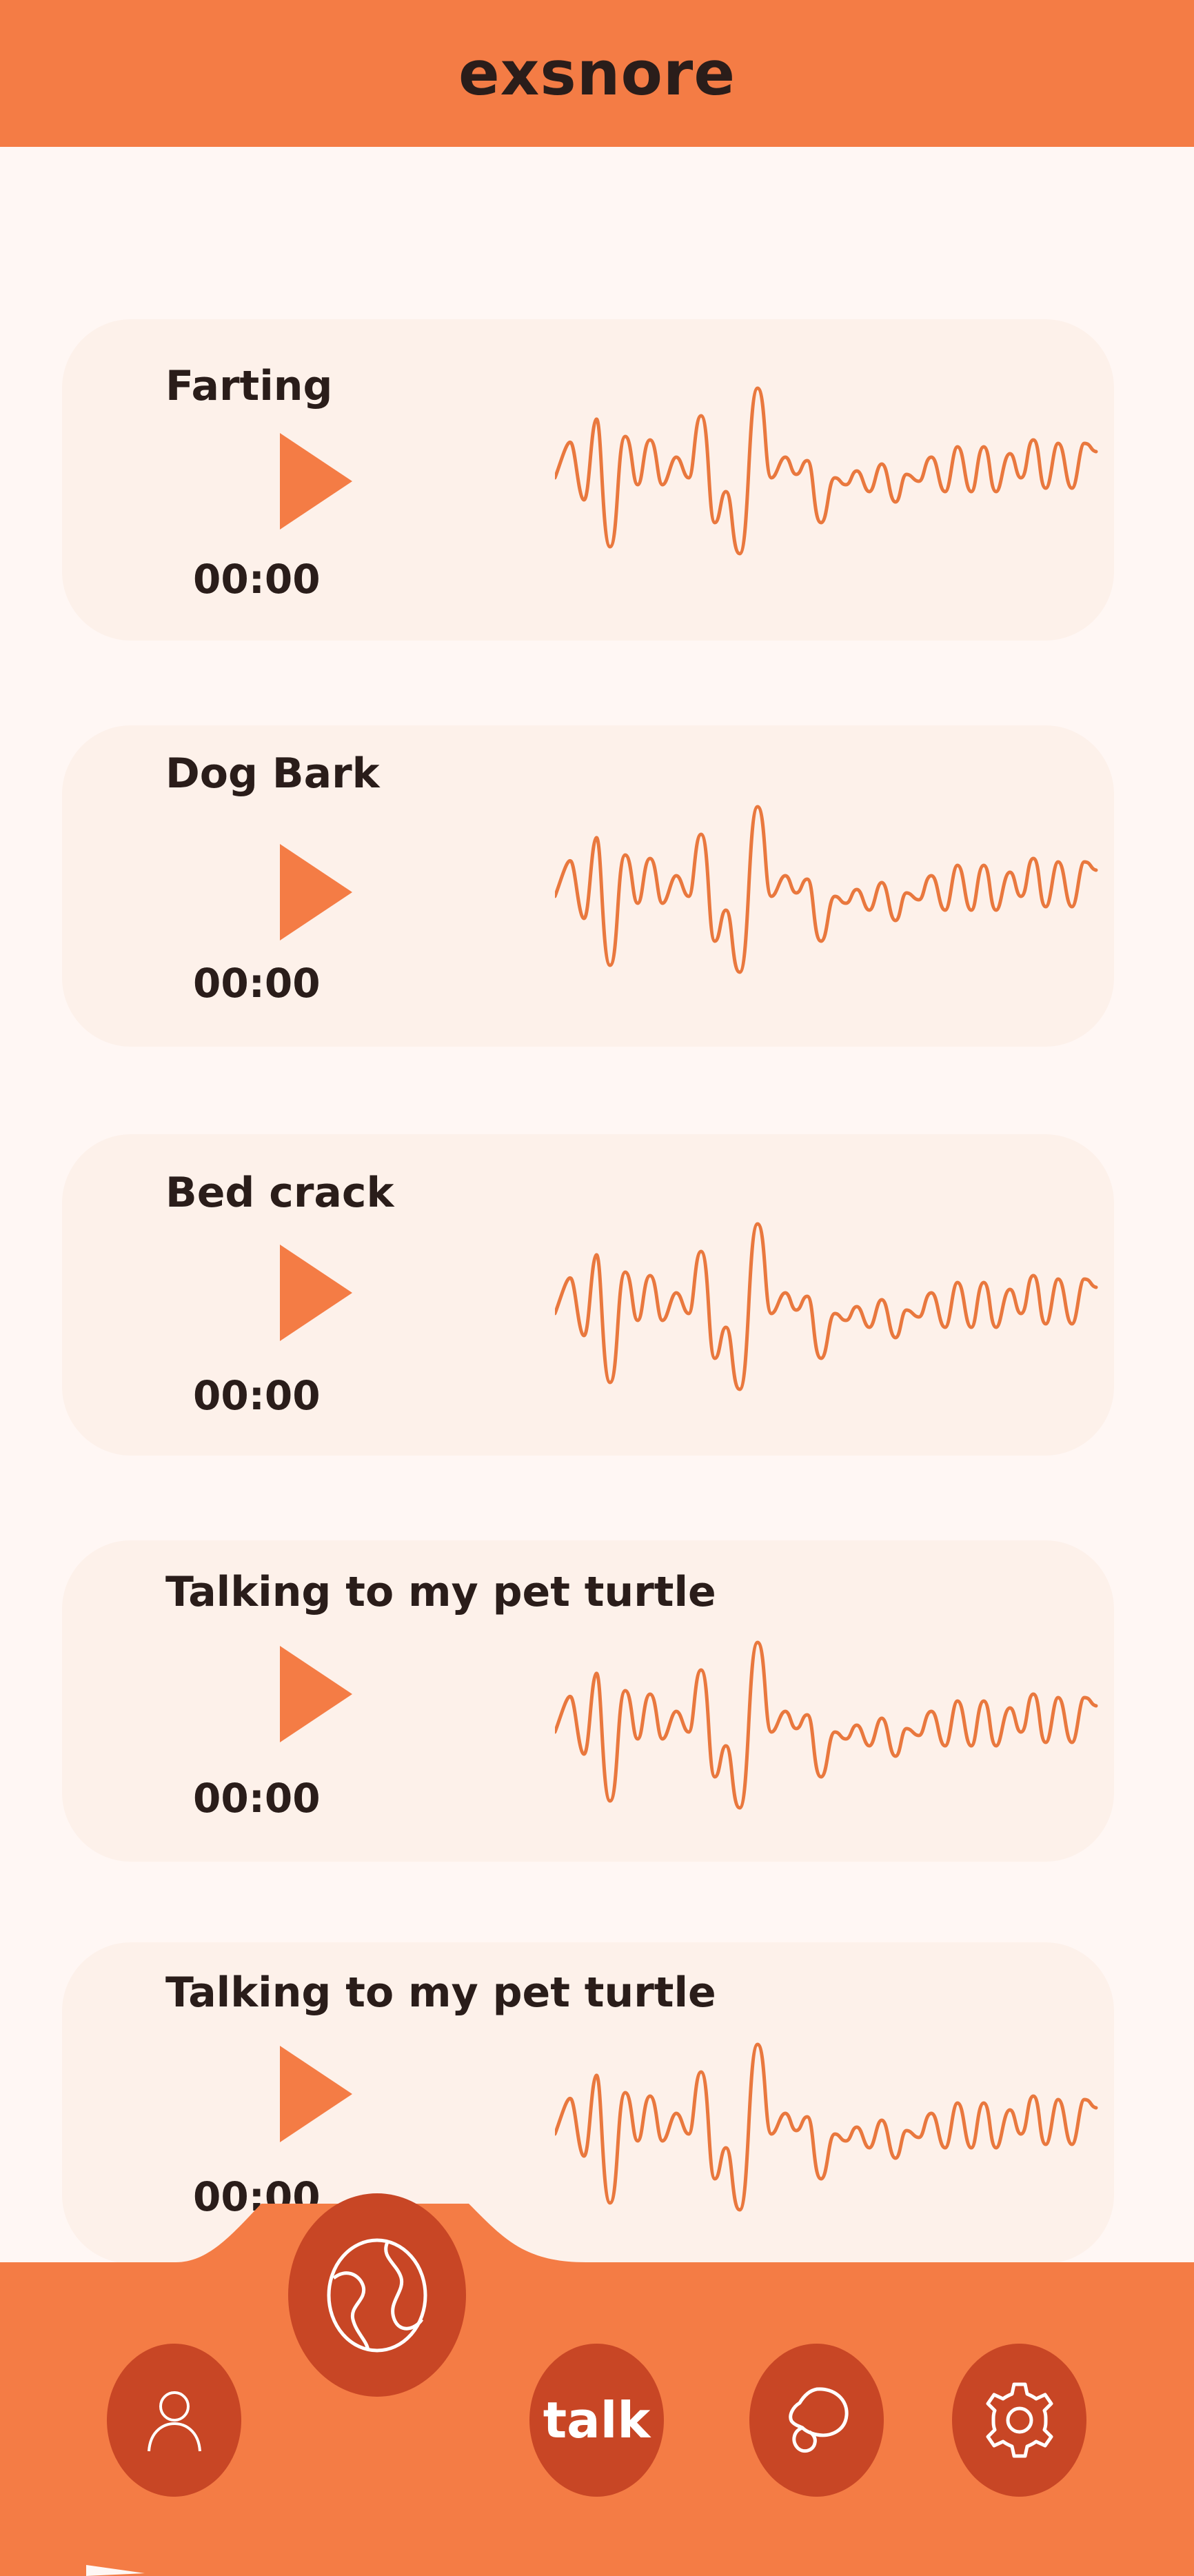  I want to click on chat-bubble-icon, so click(818, 2420).